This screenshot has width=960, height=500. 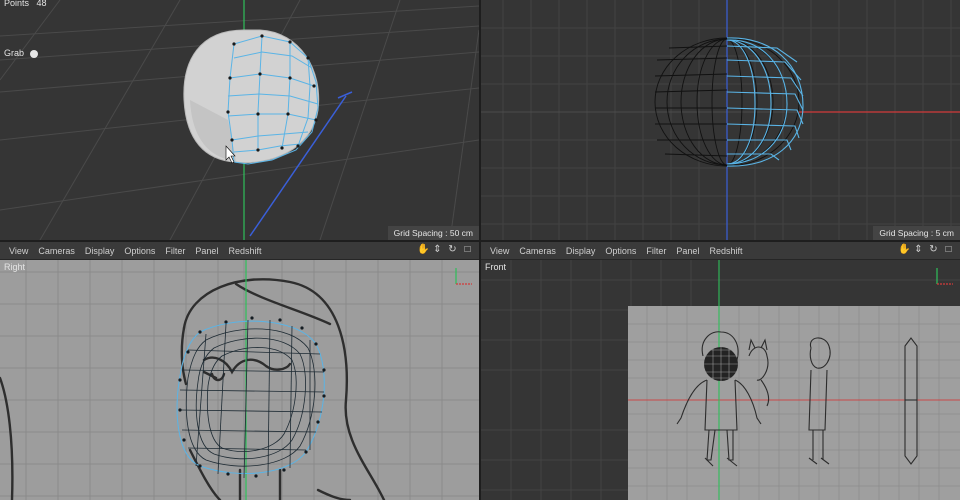 What do you see at coordinates (21, 53) in the screenshot?
I see `tool-label: Grab` at bounding box center [21, 53].